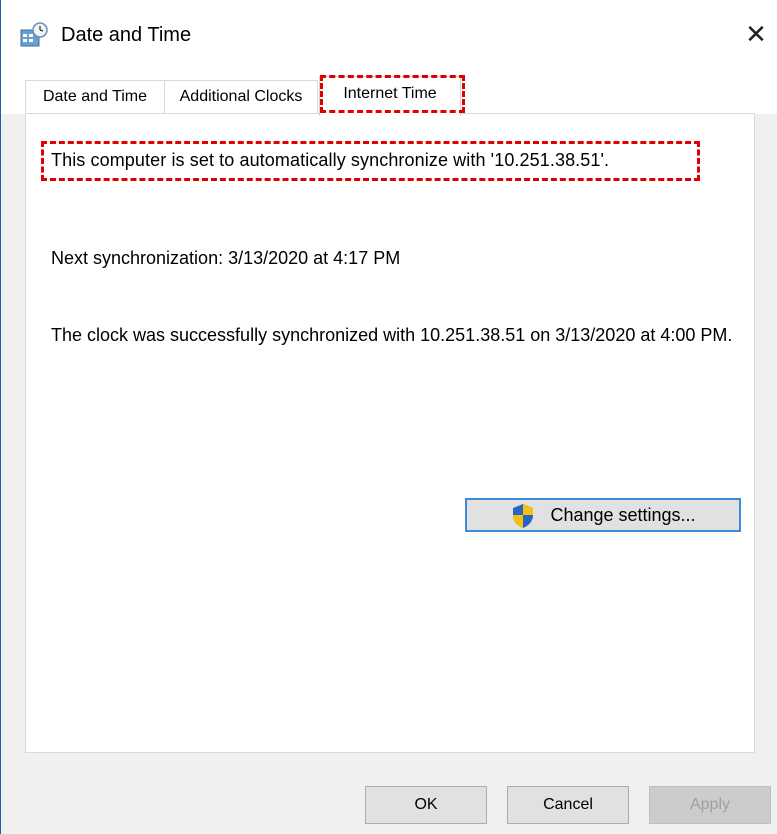 This screenshot has width=777, height=834. I want to click on tab-date-and-time: Date and Time, so click(95, 96).